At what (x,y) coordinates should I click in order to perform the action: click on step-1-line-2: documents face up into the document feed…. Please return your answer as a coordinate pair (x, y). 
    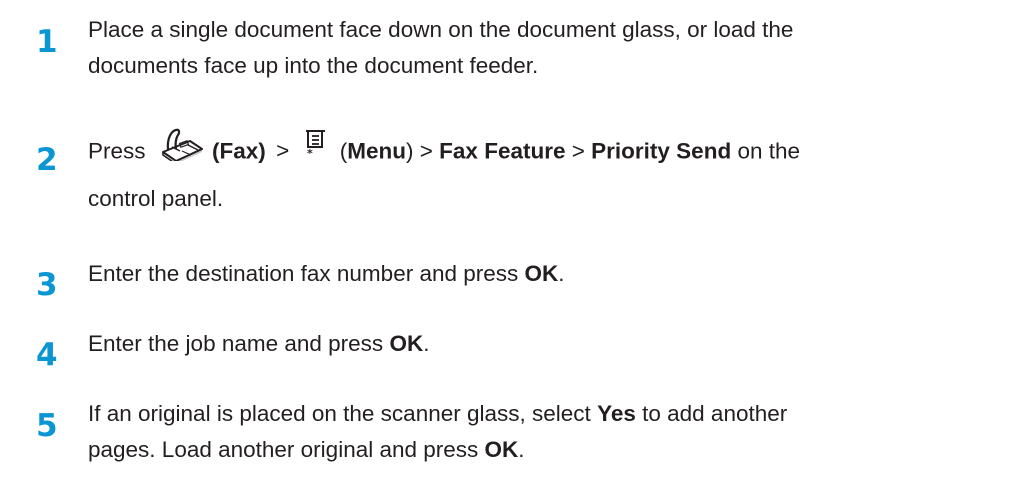
    Looking at the image, I should click on (313, 65).